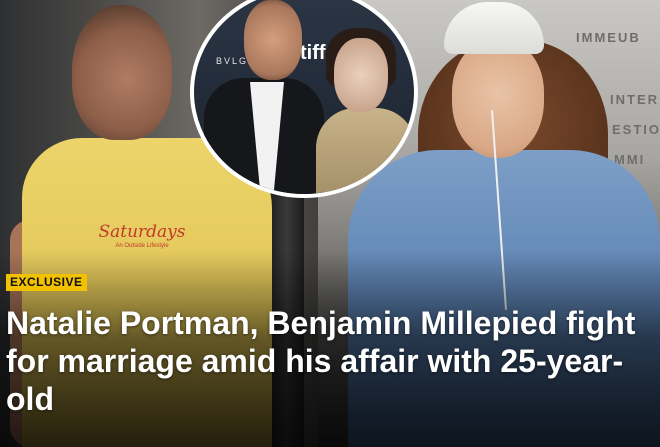 This screenshot has height=447, width=660. Describe the element at coordinates (365, 151) in the screenshot. I see `inset-woman-dress` at that location.